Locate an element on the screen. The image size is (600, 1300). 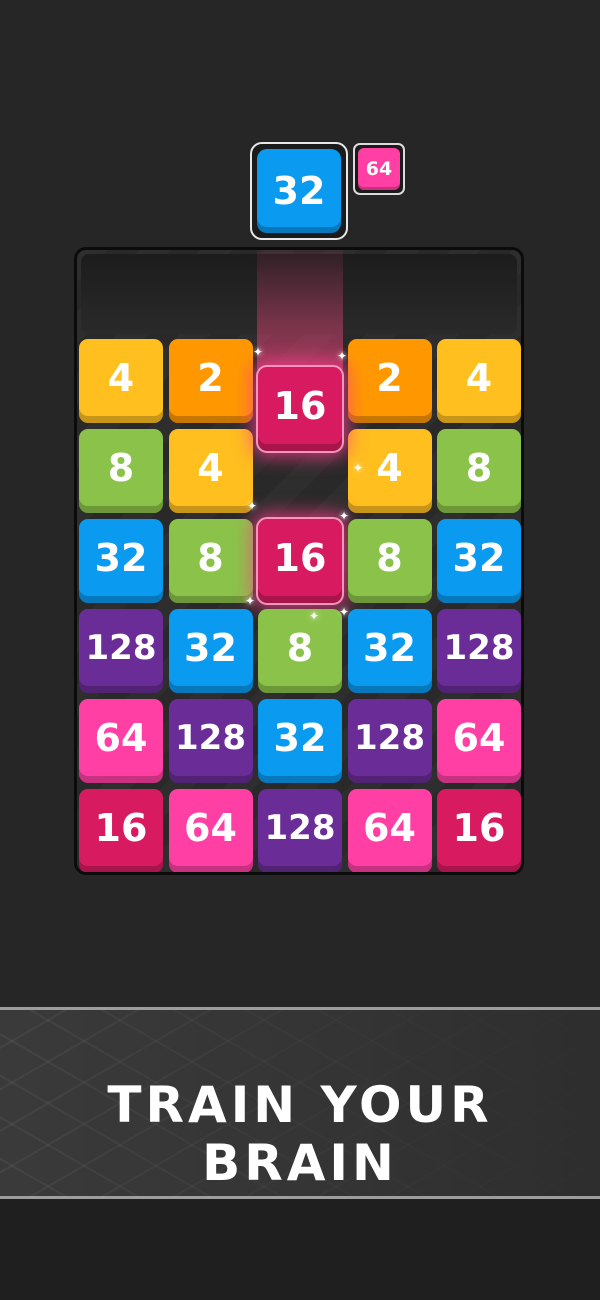
current-tile-value: 32 is located at coordinates (299, 191).